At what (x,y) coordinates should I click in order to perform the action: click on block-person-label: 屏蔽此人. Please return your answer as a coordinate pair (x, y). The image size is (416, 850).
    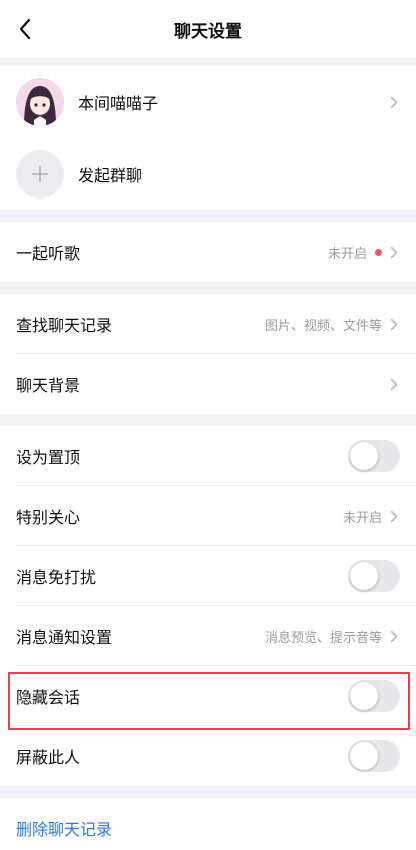
    Looking at the image, I should click on (48, 757).